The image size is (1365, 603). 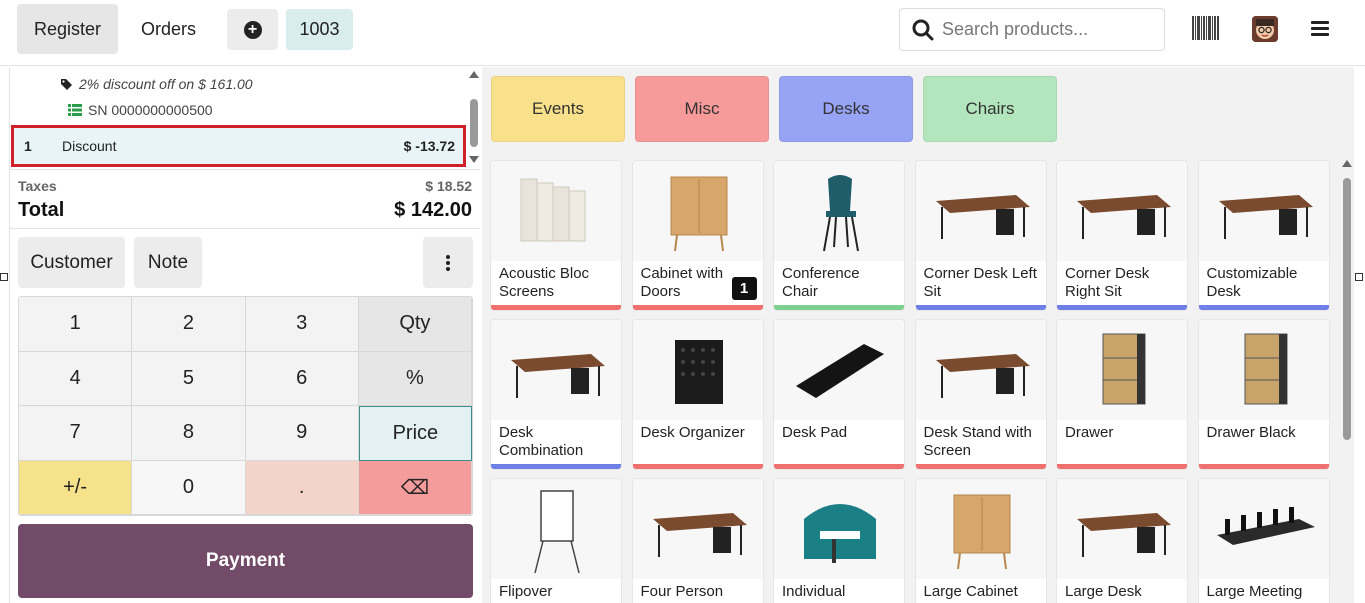 What do you see at coordinates (1359, 277) in the screenshot?
I see `resize-handle-right` at bounding box center [1359, 277].